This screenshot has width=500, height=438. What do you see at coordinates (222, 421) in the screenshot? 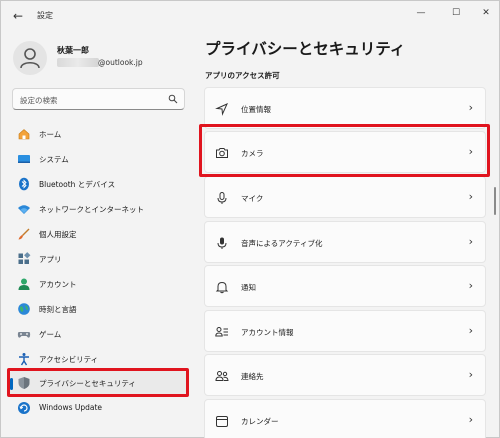
I see `calendar-icon` at bounding box center [222, 421].